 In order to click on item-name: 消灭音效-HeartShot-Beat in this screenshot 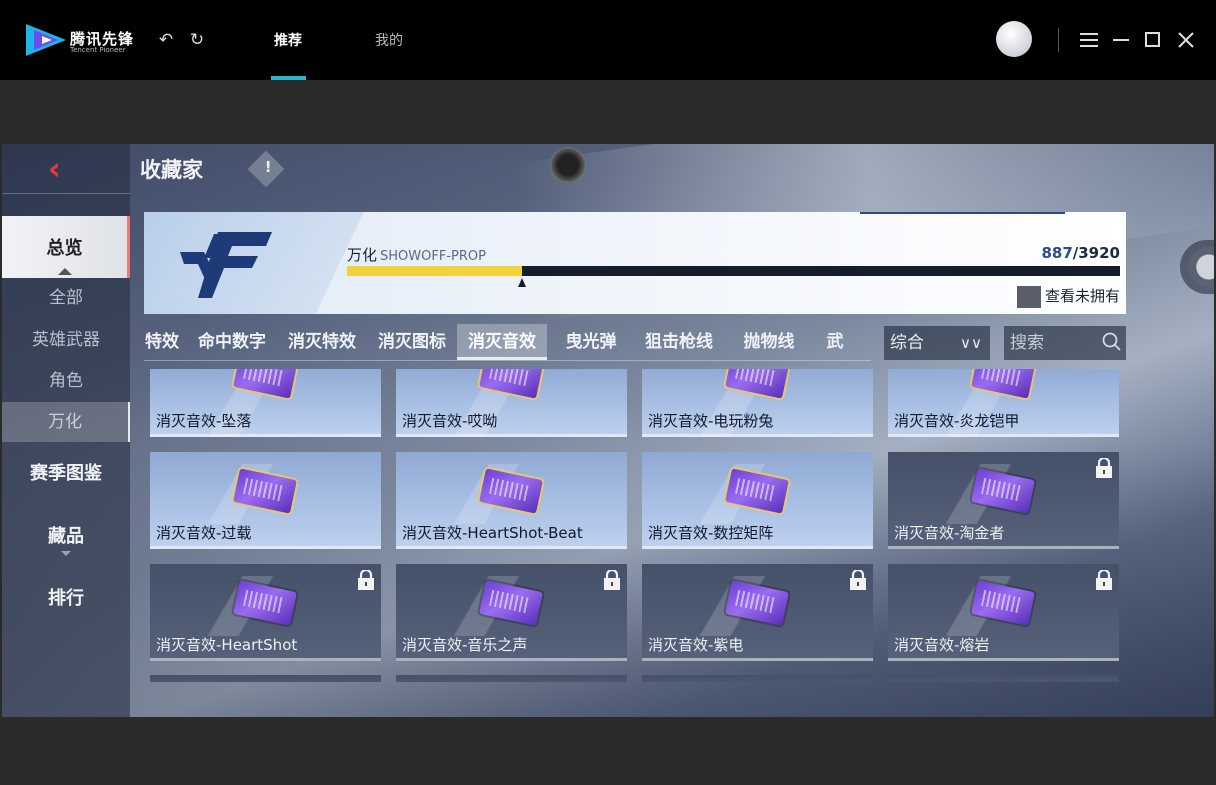, I will do `click(492, 533)`.